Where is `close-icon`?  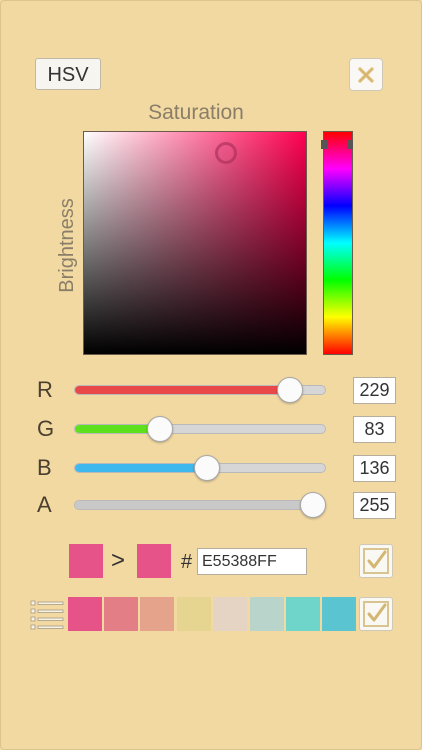
close-icon is located at coordinates (366, 74).